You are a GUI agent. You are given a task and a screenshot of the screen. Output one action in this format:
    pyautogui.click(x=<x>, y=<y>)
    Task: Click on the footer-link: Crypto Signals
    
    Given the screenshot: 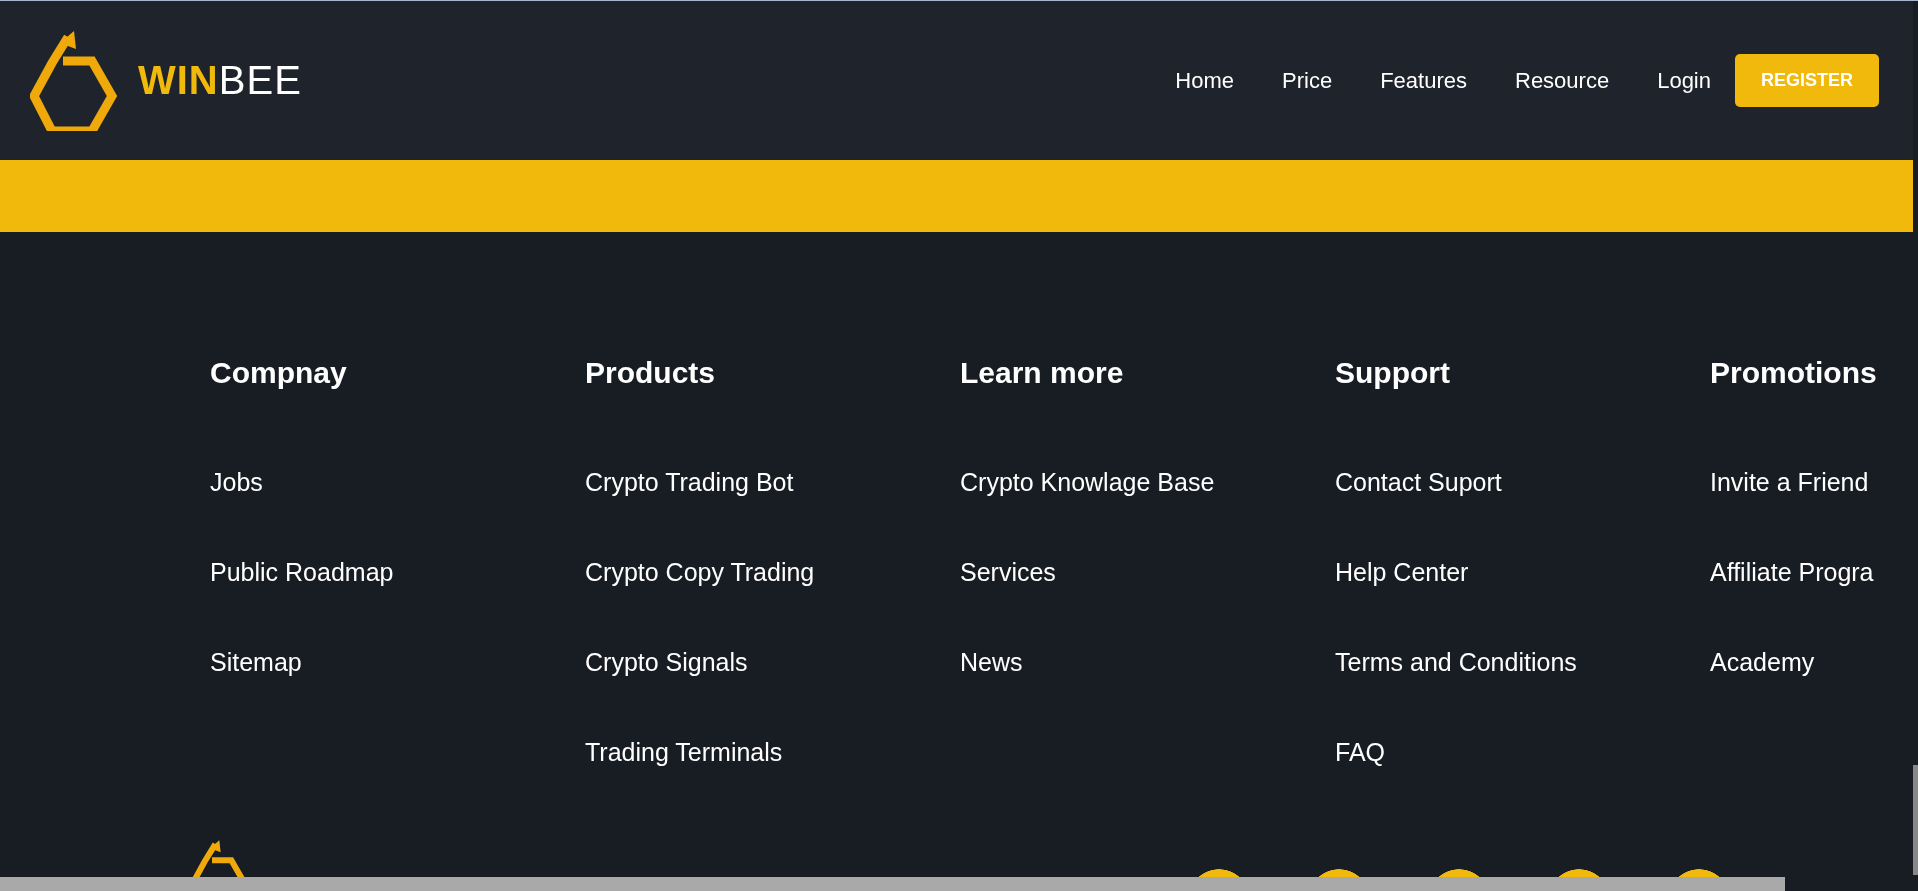 What is the action you would take?
    pyautogui.click(x=772, y=662)
    